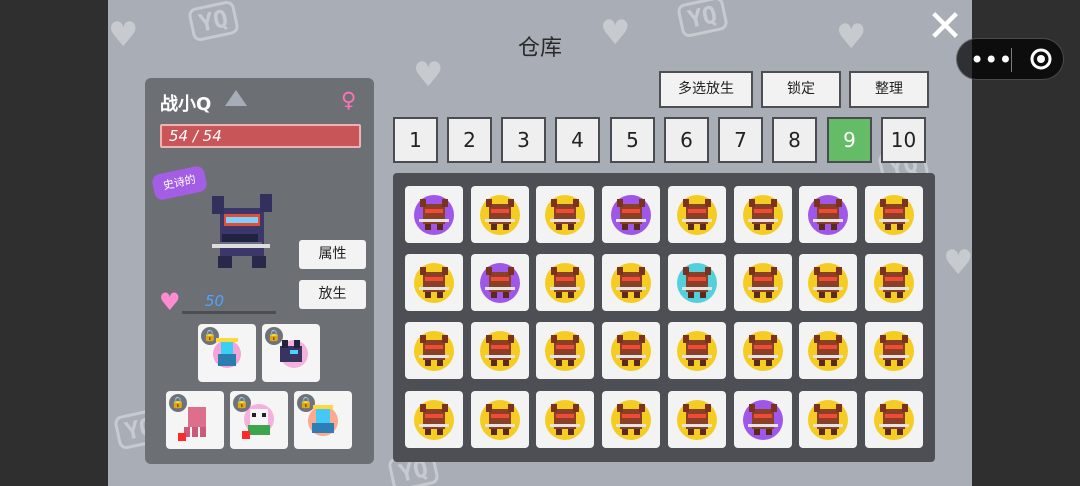 Image resolution: width=1080 pixels, height=486 pixels. I want to click on attributes-button: 属性, so click(332, 254).